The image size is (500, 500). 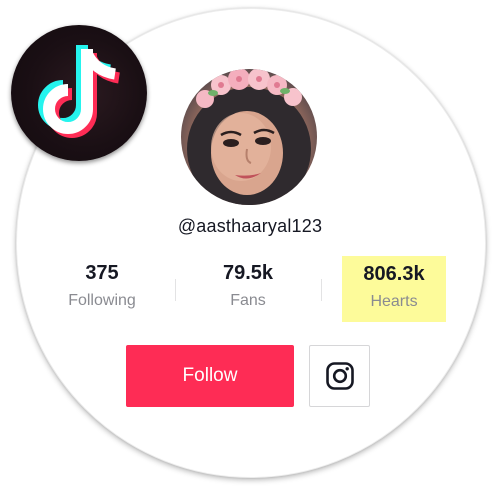 What do you see at coordinates (102, 273) in the screenshot?
I see `following-count: 375` at bounding box center [102, 273].